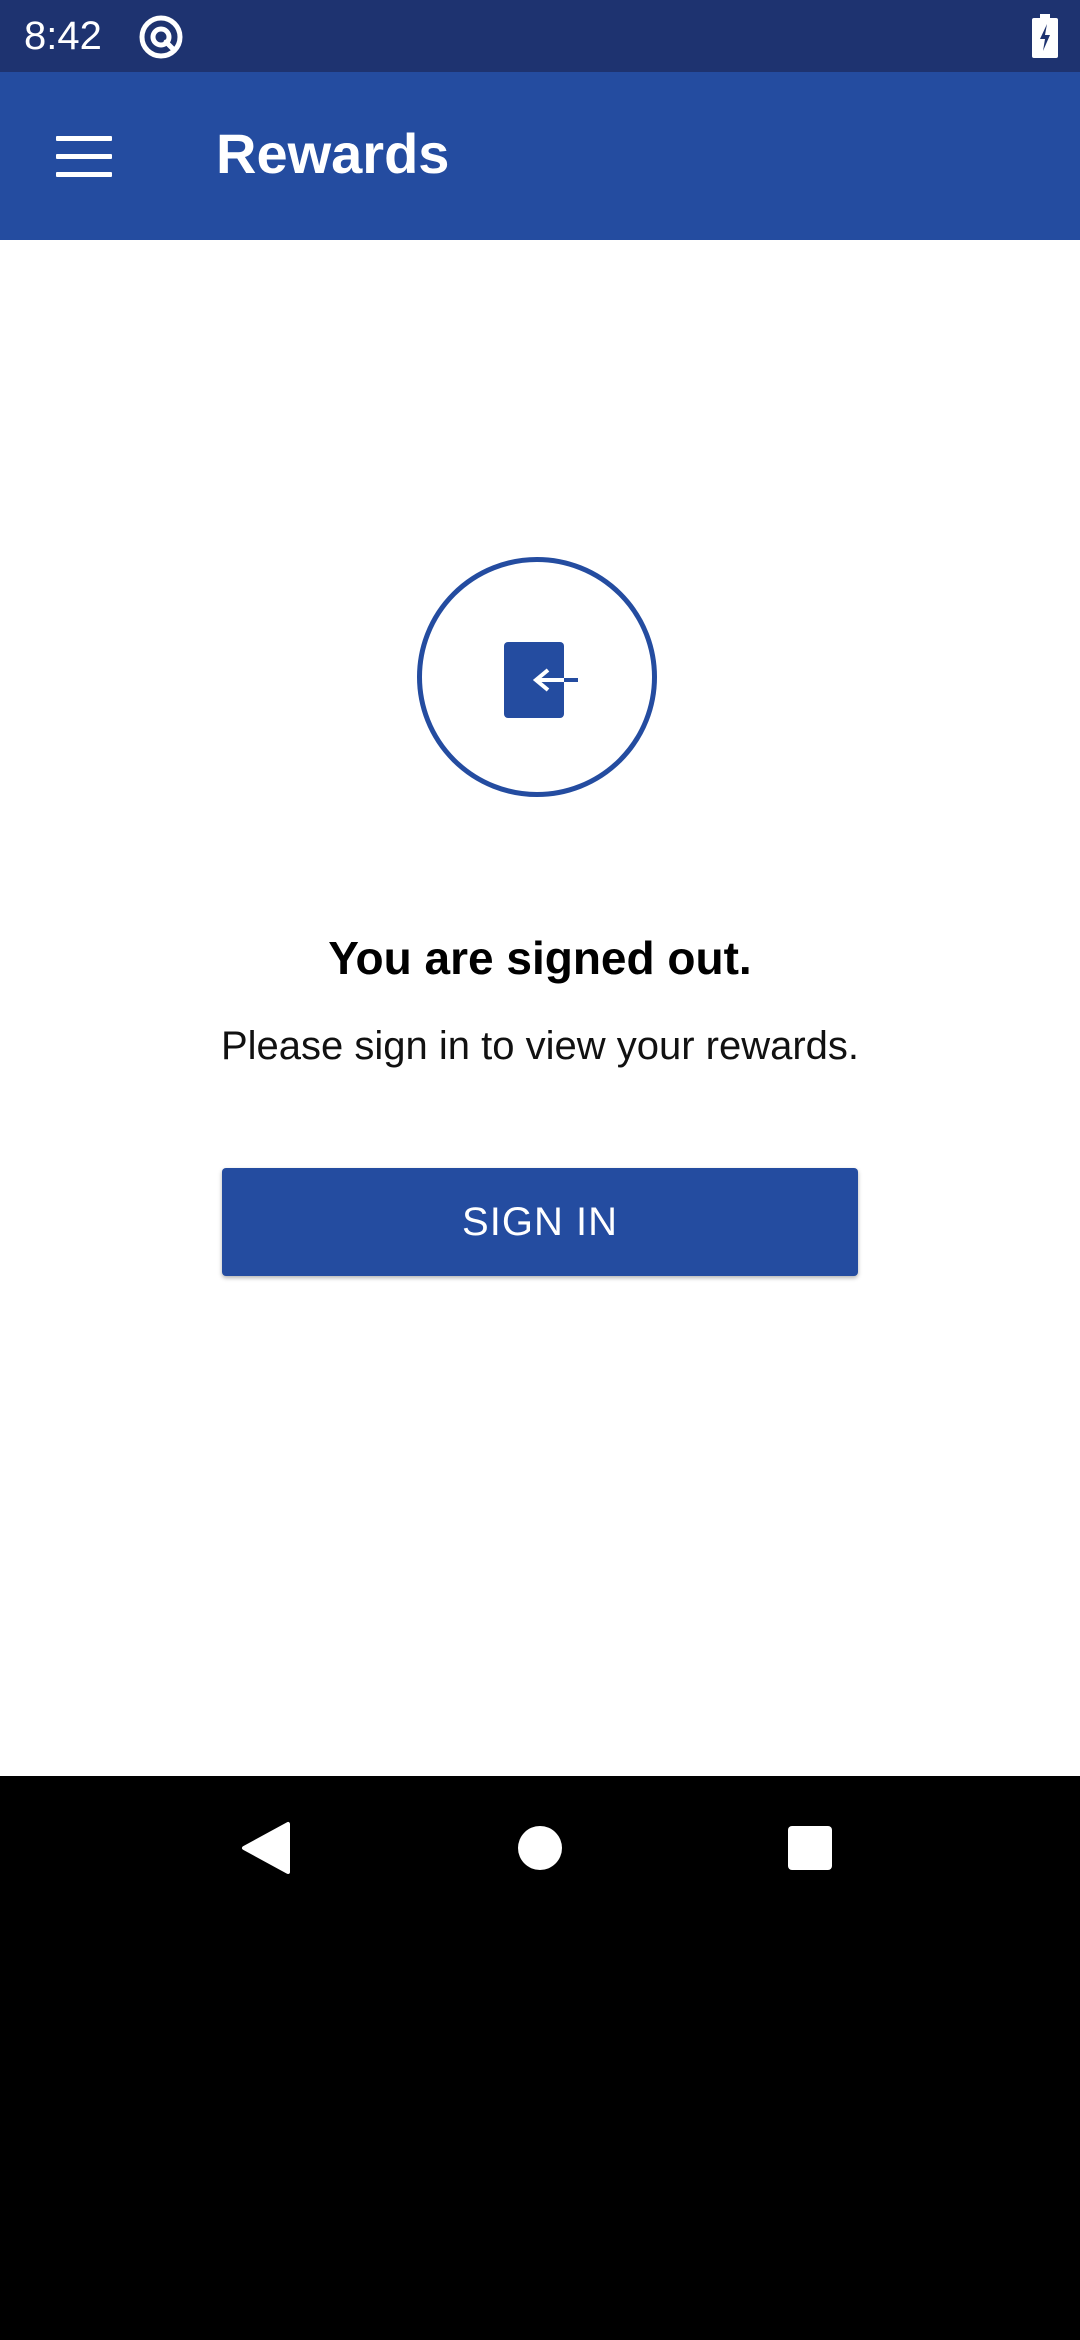 The height and width of the screenshot is (2340, 1080). Describe the element at coordinates (1045, 36) in the screenshot. I see `battery-charging-icon` at that location.